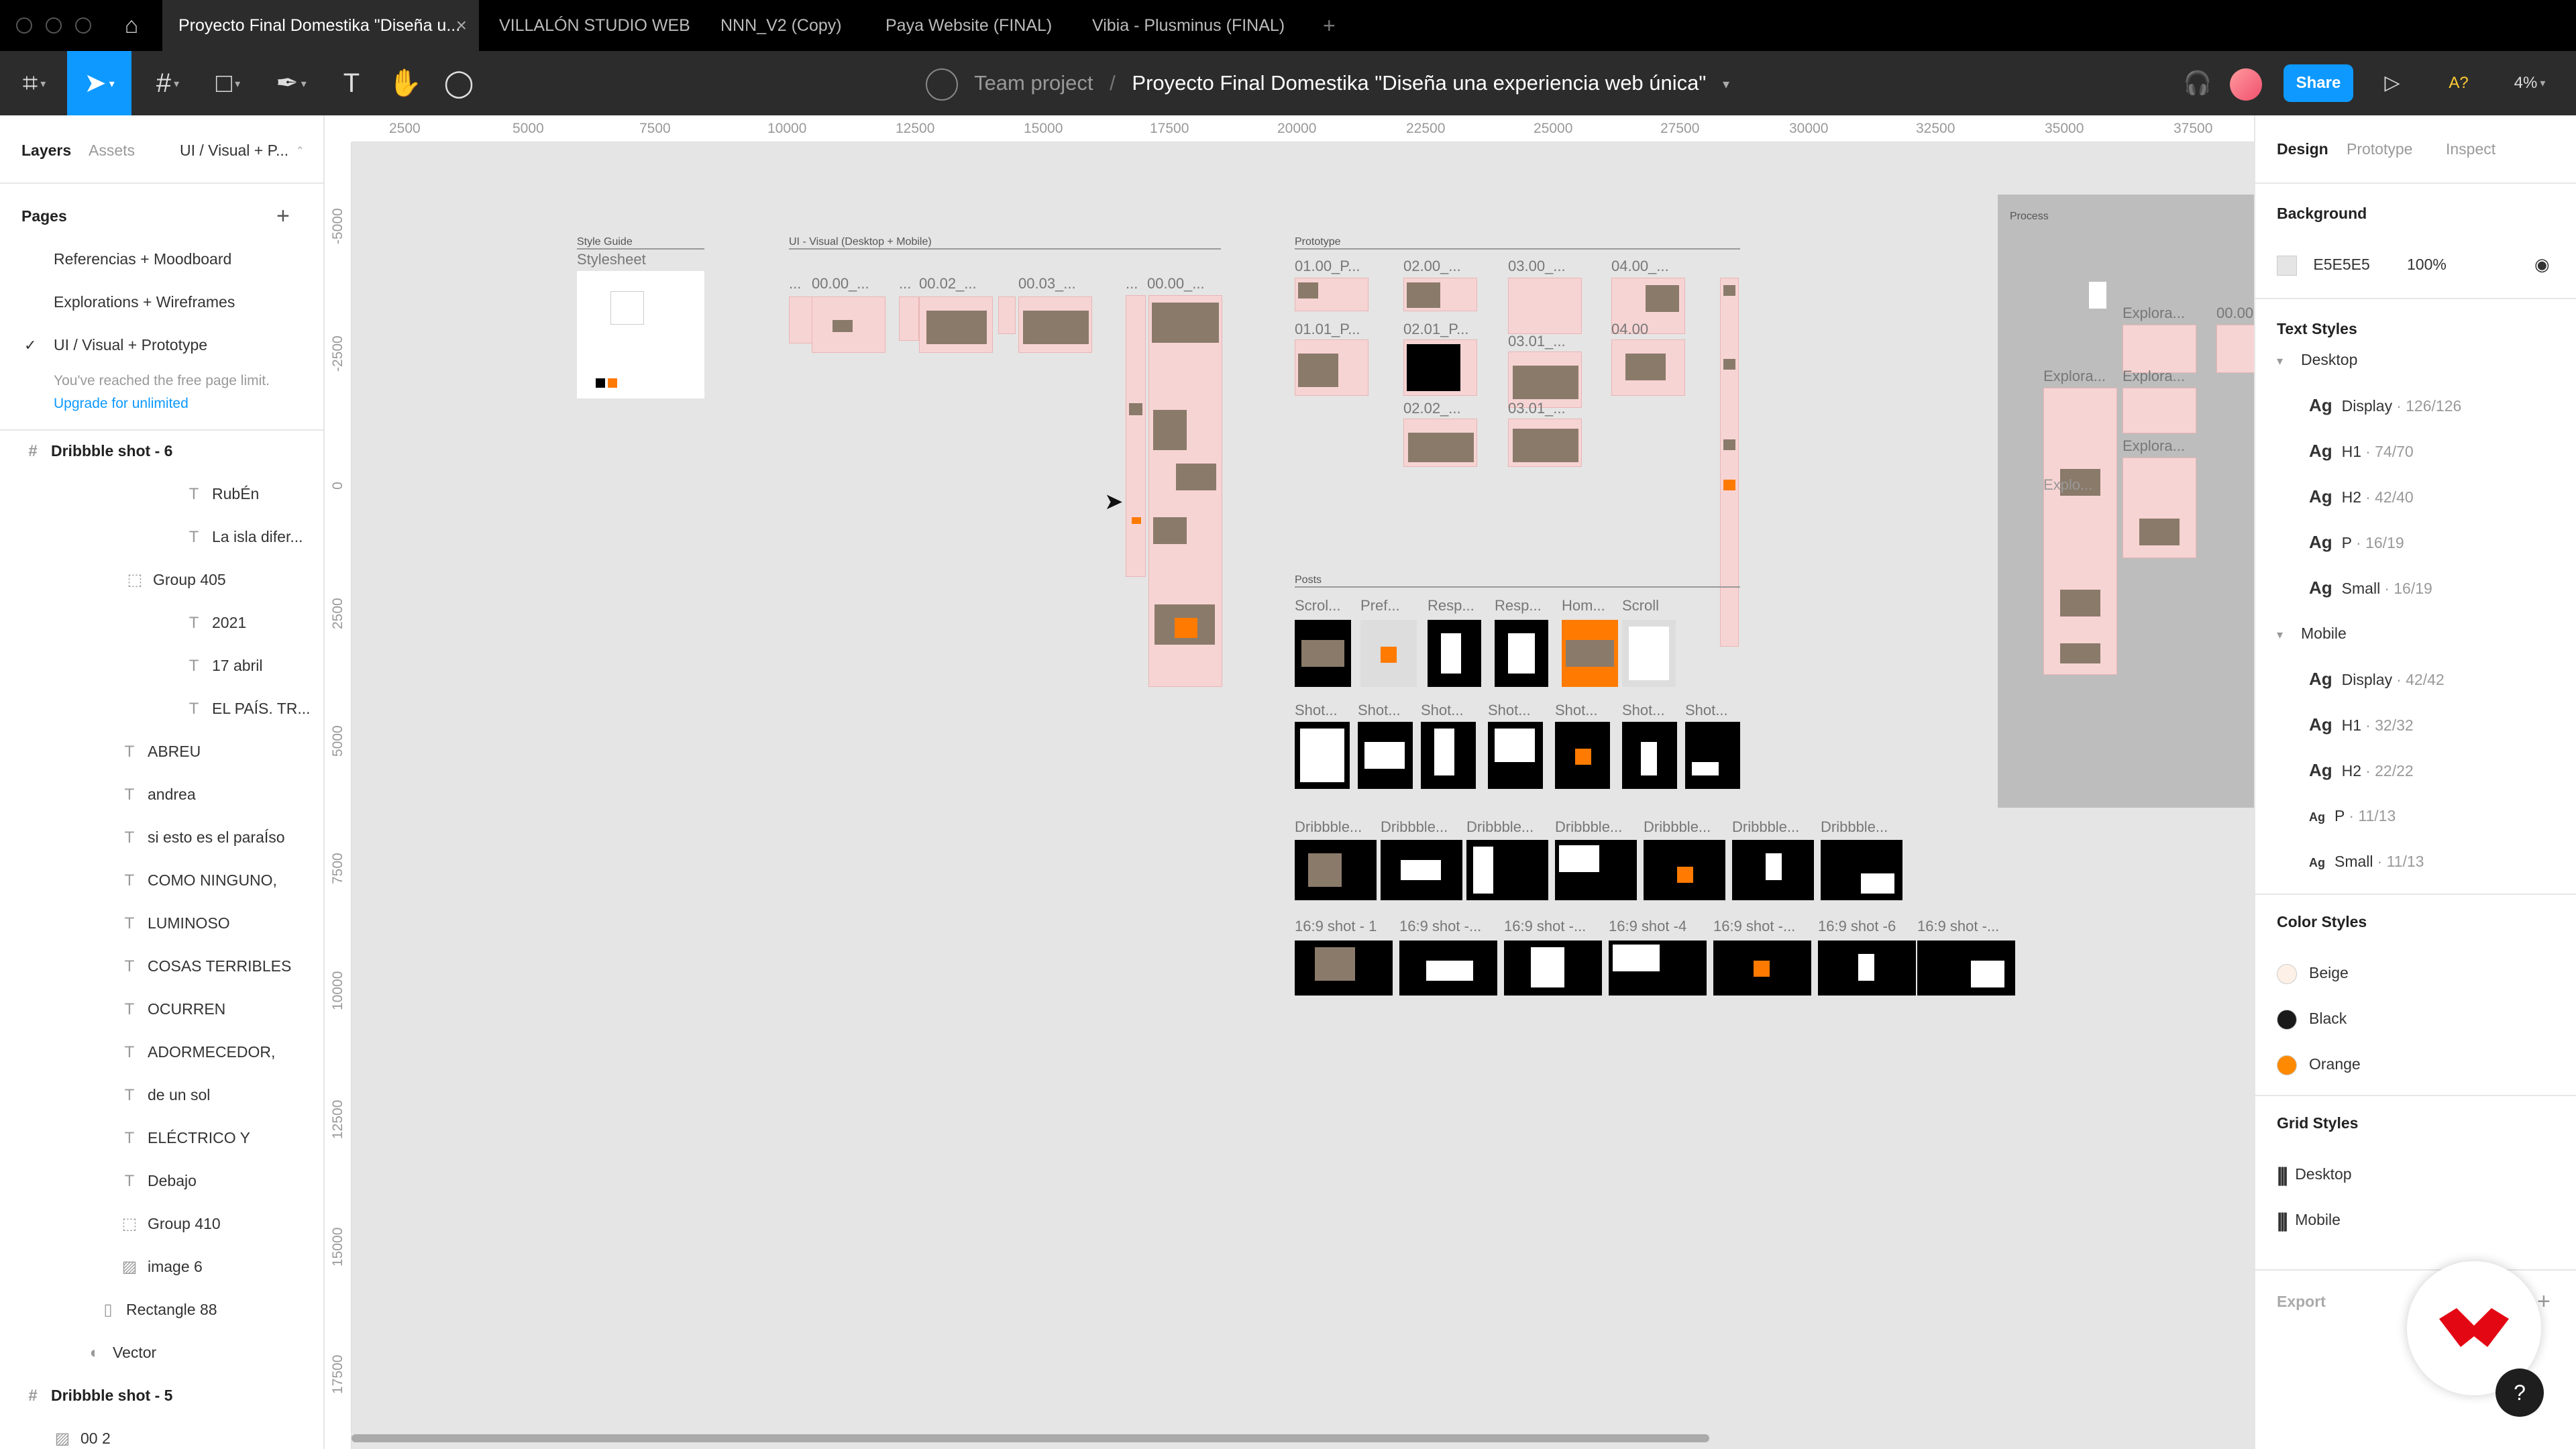 The height and width of the screenshot is (1449, 2576). Describe the element at coordinates (2471, 149) in the screenshot. I see `tab-inspect: Inspect` at that location.